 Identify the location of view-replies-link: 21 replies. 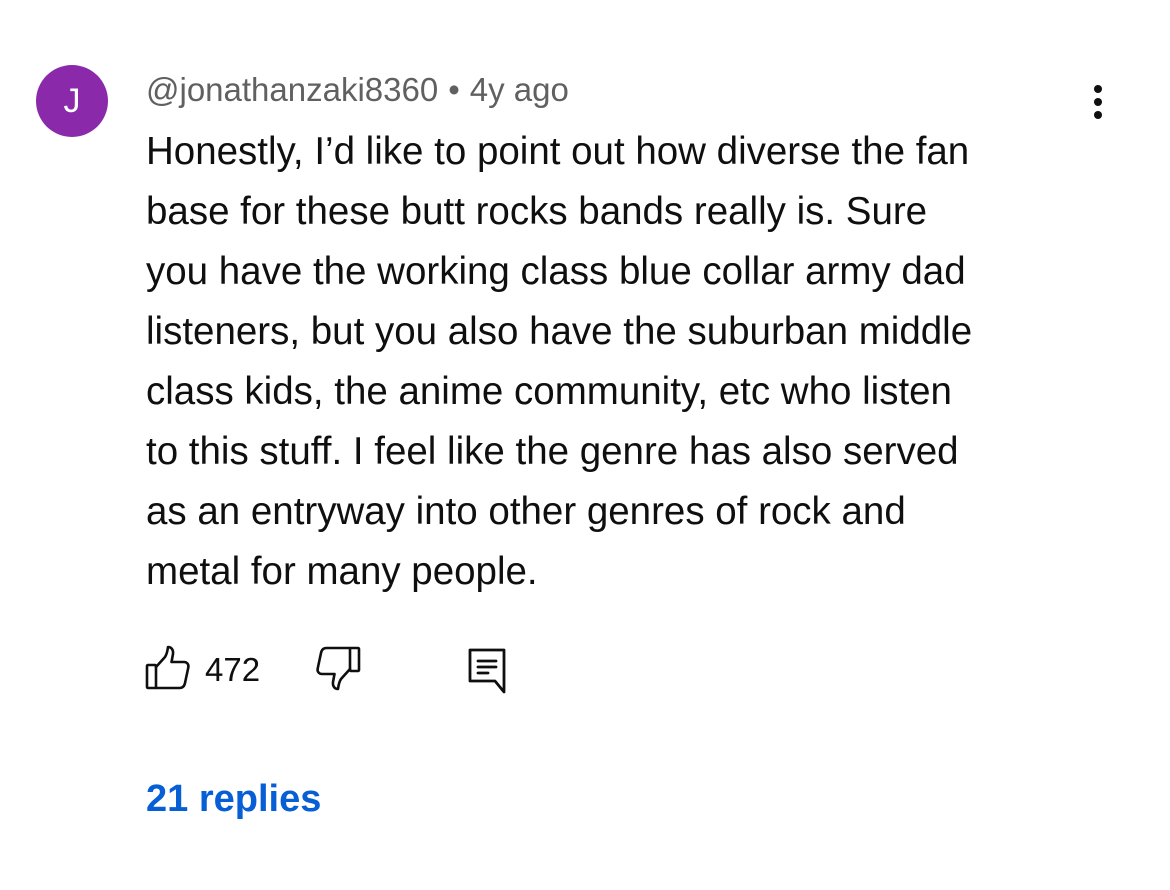
(233, 799).